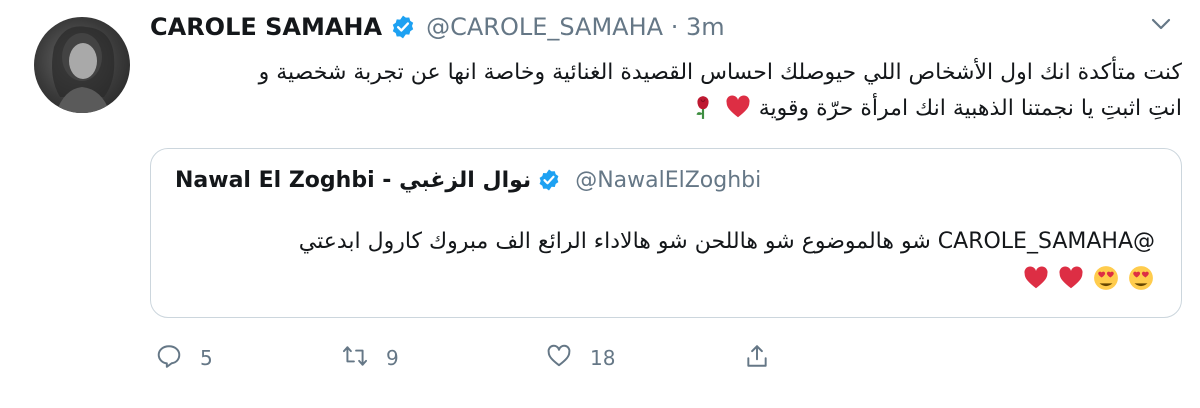 Image resolution: width=1200 pixels, height=408 pixels. Describe the element at coordinates (500, 358) in the screenshot. I see `tweet-actions: 5 9 18` at that location.